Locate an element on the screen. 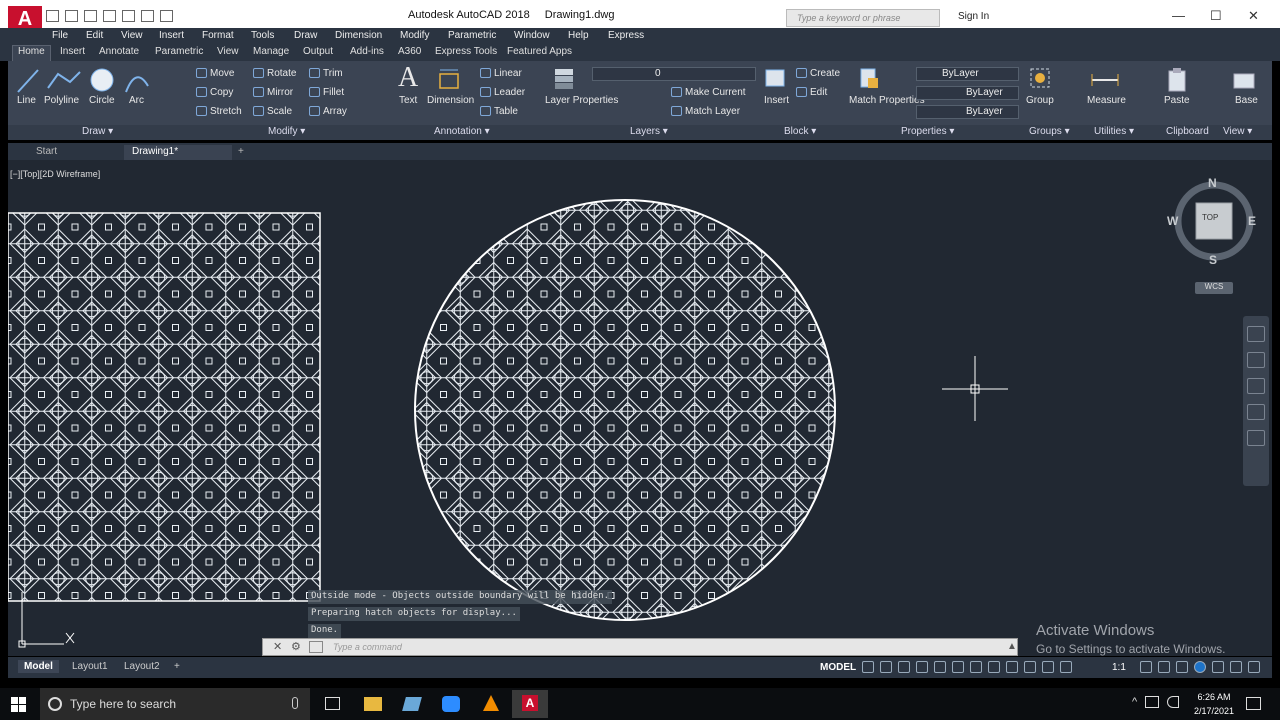 The height and width of the screenshot is (720, 1280). task-view-icon is located at coordinates (332, 703).